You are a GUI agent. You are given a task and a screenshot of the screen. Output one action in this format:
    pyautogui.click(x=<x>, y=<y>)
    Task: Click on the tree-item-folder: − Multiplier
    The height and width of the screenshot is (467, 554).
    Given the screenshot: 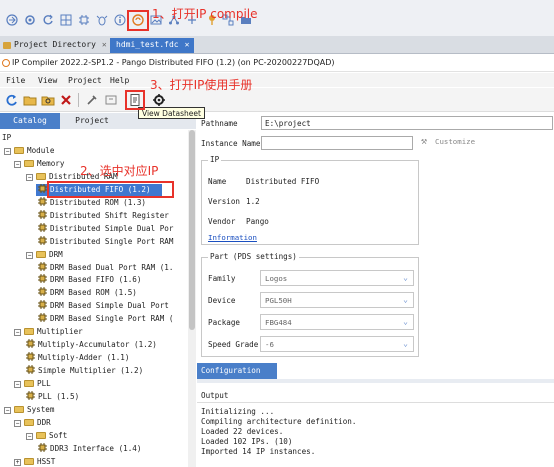 What is the action you would take?
    pyautogui.click(x=48, y=332)
    